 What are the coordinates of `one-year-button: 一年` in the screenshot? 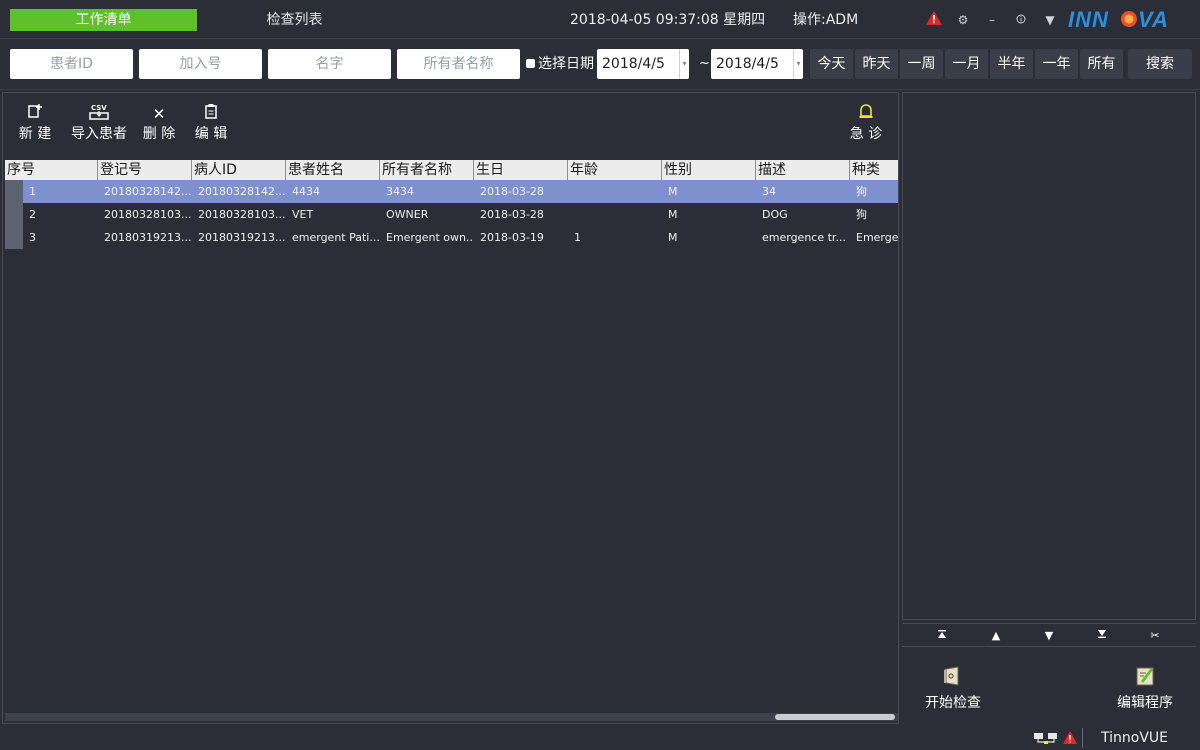 It's located at (1056, 64).